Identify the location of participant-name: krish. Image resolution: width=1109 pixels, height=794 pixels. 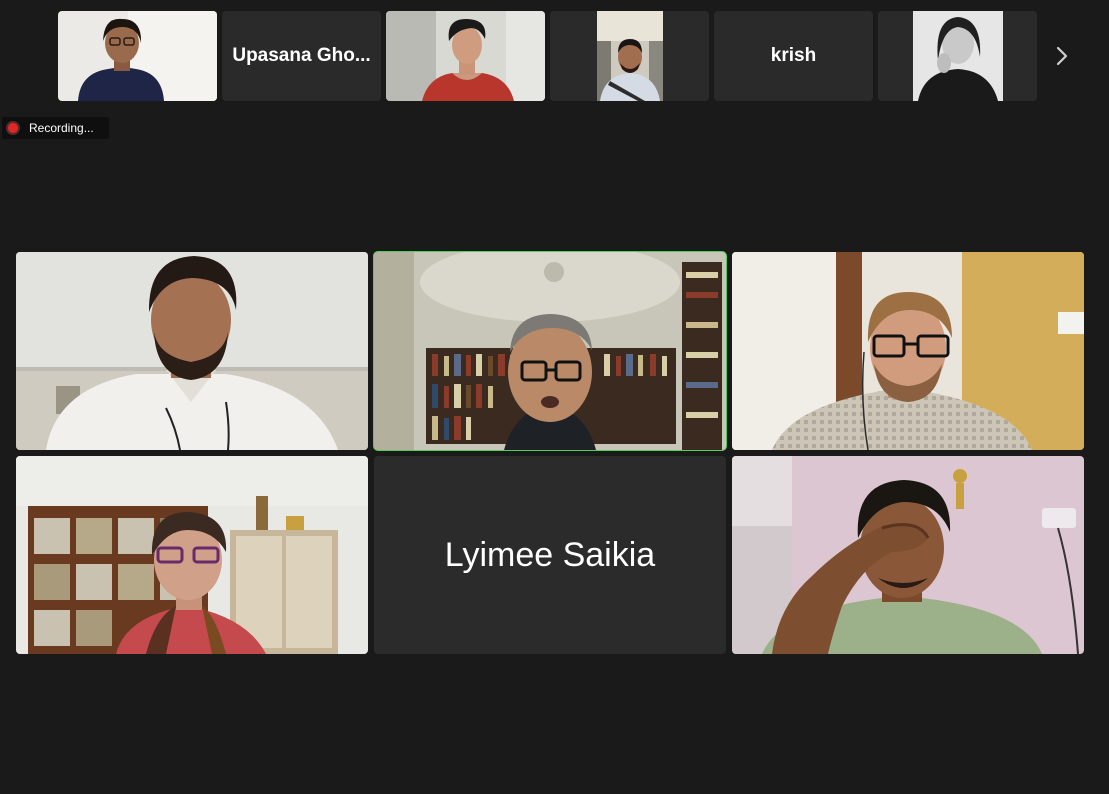
(793, 55).